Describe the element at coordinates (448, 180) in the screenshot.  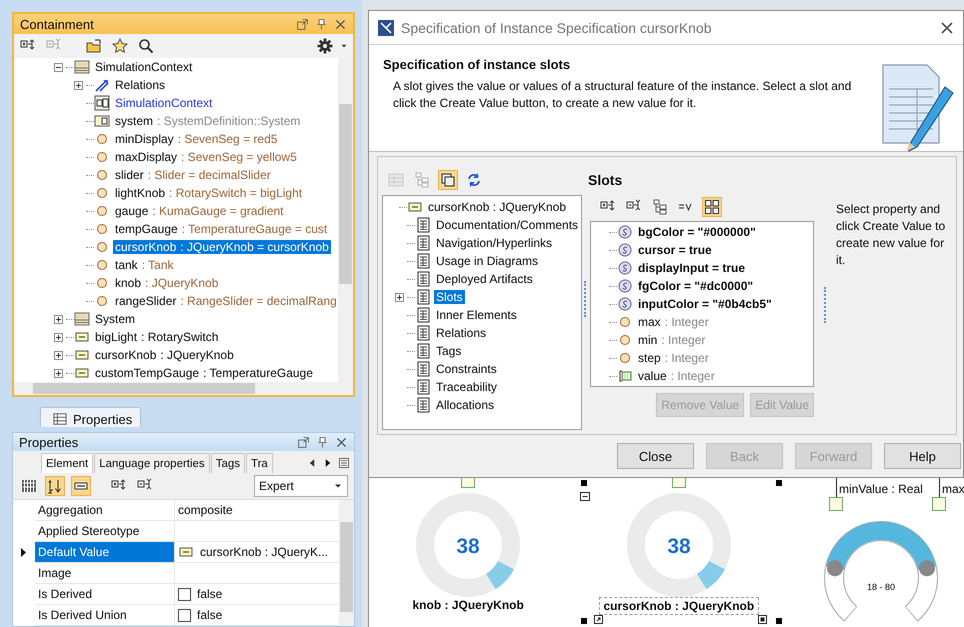
I see `copy-button` at that location.